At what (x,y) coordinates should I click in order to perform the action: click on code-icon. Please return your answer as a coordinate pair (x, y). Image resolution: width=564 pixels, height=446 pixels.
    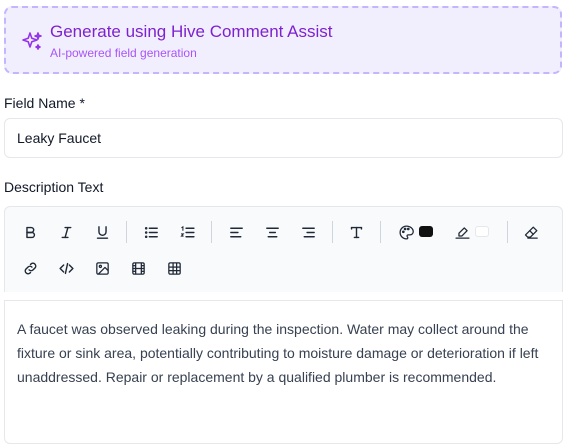
    Looking at the image, I should click on (66, 268).